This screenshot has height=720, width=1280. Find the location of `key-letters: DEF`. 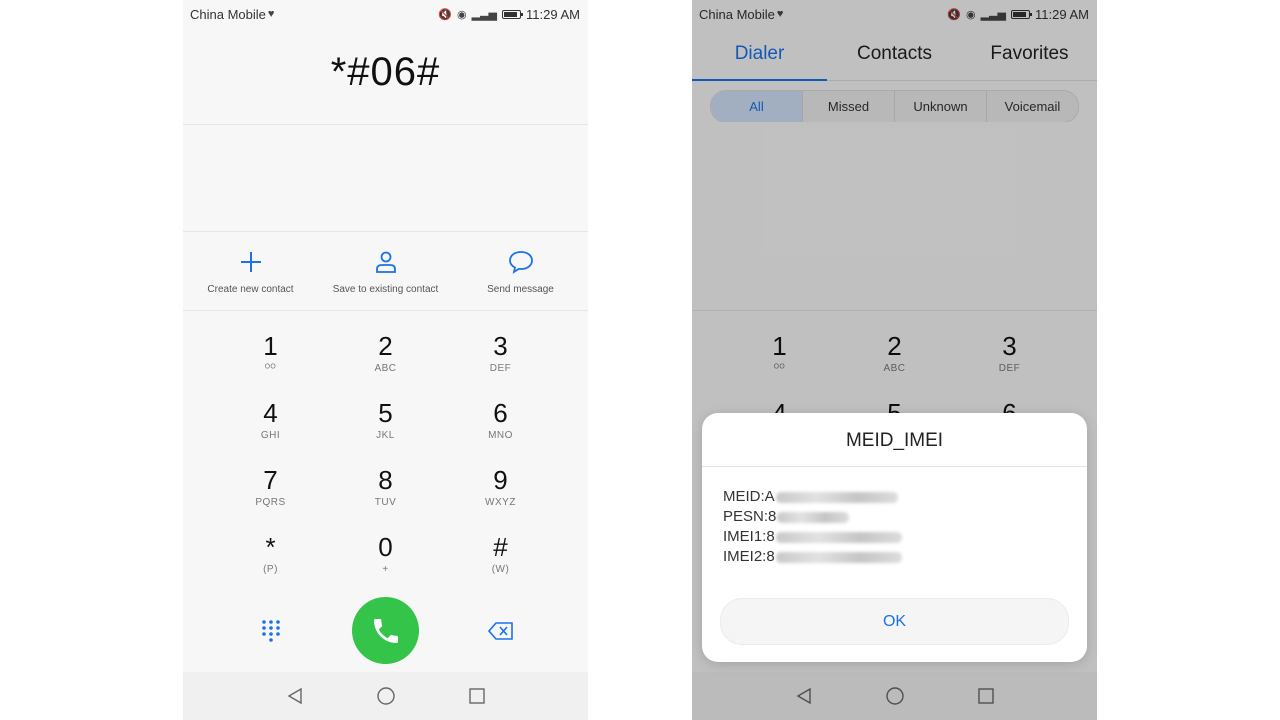

key-letters: DEF is located at coordinates (500, 368).